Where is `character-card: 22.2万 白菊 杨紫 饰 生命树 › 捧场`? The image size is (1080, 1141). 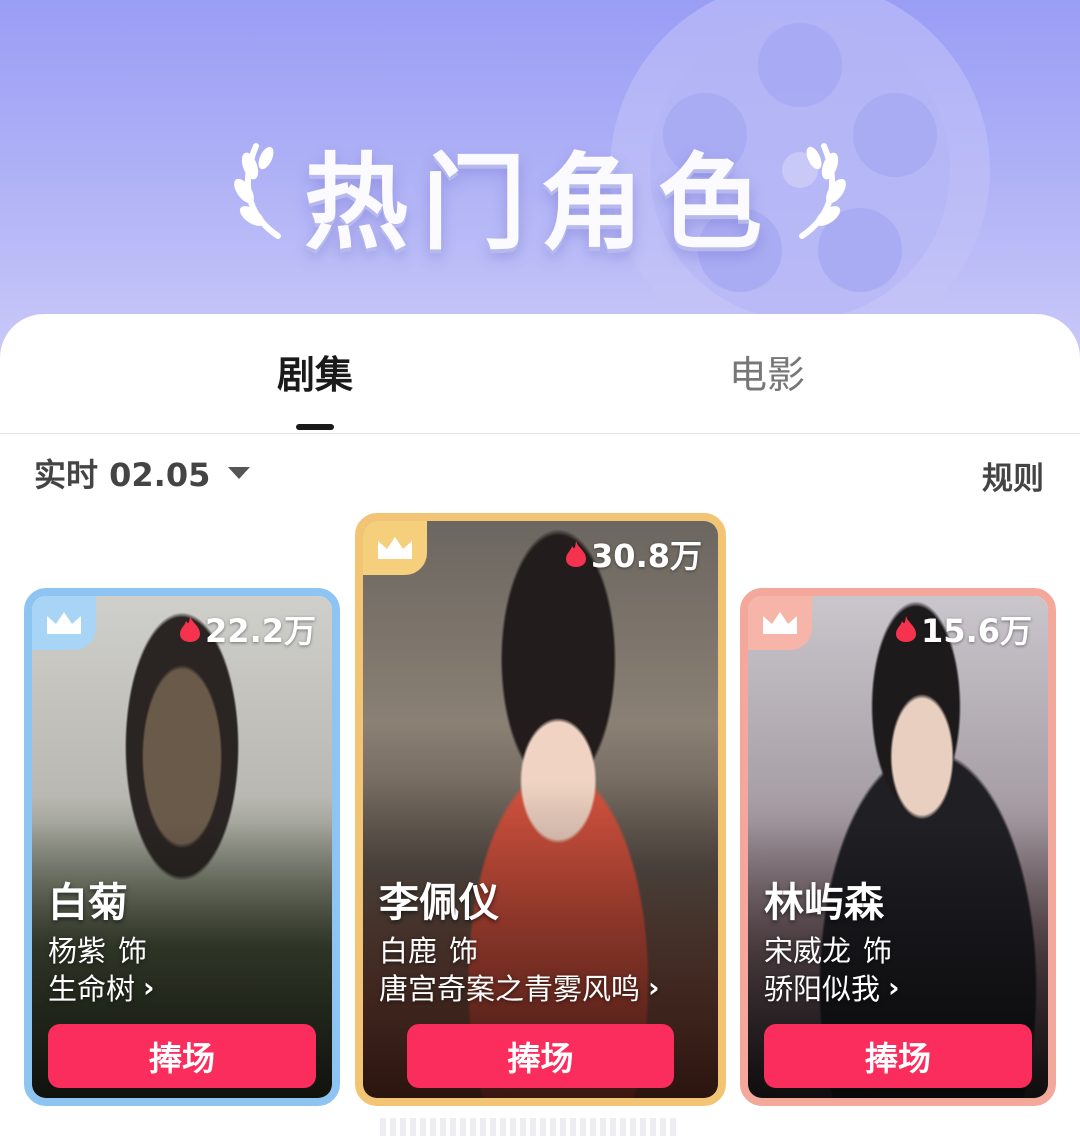 character-card: 22.2万 白菊 杨紫 饰 生命树 › 捧场 is located at coordinates (182, 847).